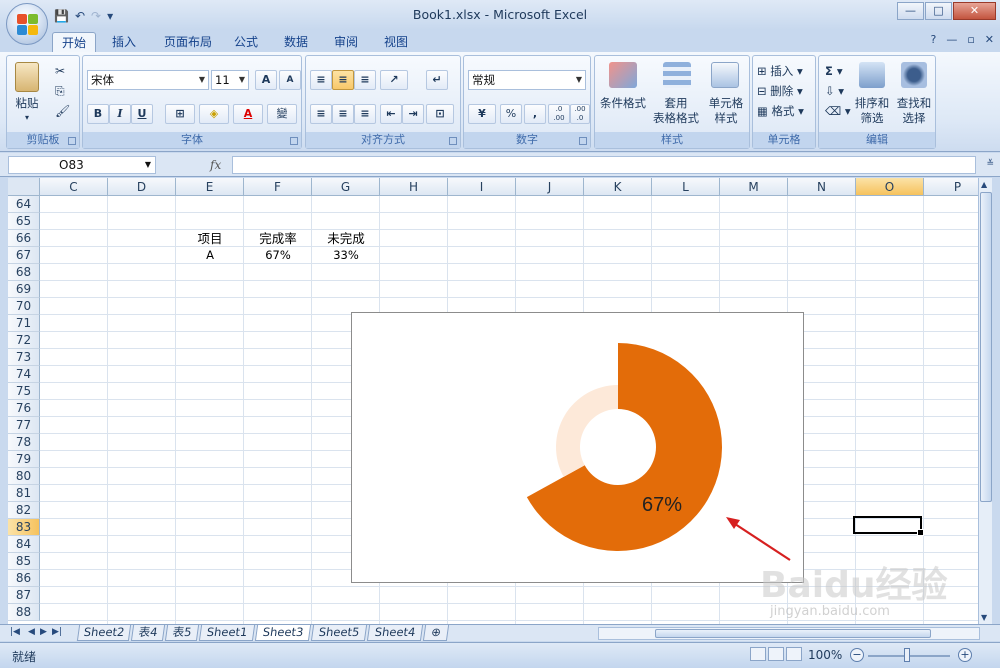 The image size is (1000, 668). I want to click on underline-button: U, so click(142, 114).